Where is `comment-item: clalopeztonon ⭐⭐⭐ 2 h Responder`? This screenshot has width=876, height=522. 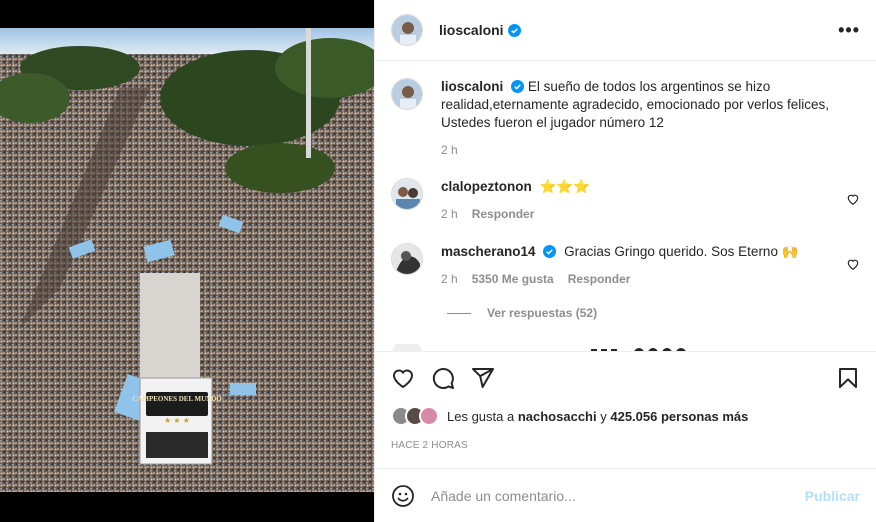
comment-item: clalopeztonon ⭐⭐⭐ 2 h Responder is located at coordinates (625, 200).